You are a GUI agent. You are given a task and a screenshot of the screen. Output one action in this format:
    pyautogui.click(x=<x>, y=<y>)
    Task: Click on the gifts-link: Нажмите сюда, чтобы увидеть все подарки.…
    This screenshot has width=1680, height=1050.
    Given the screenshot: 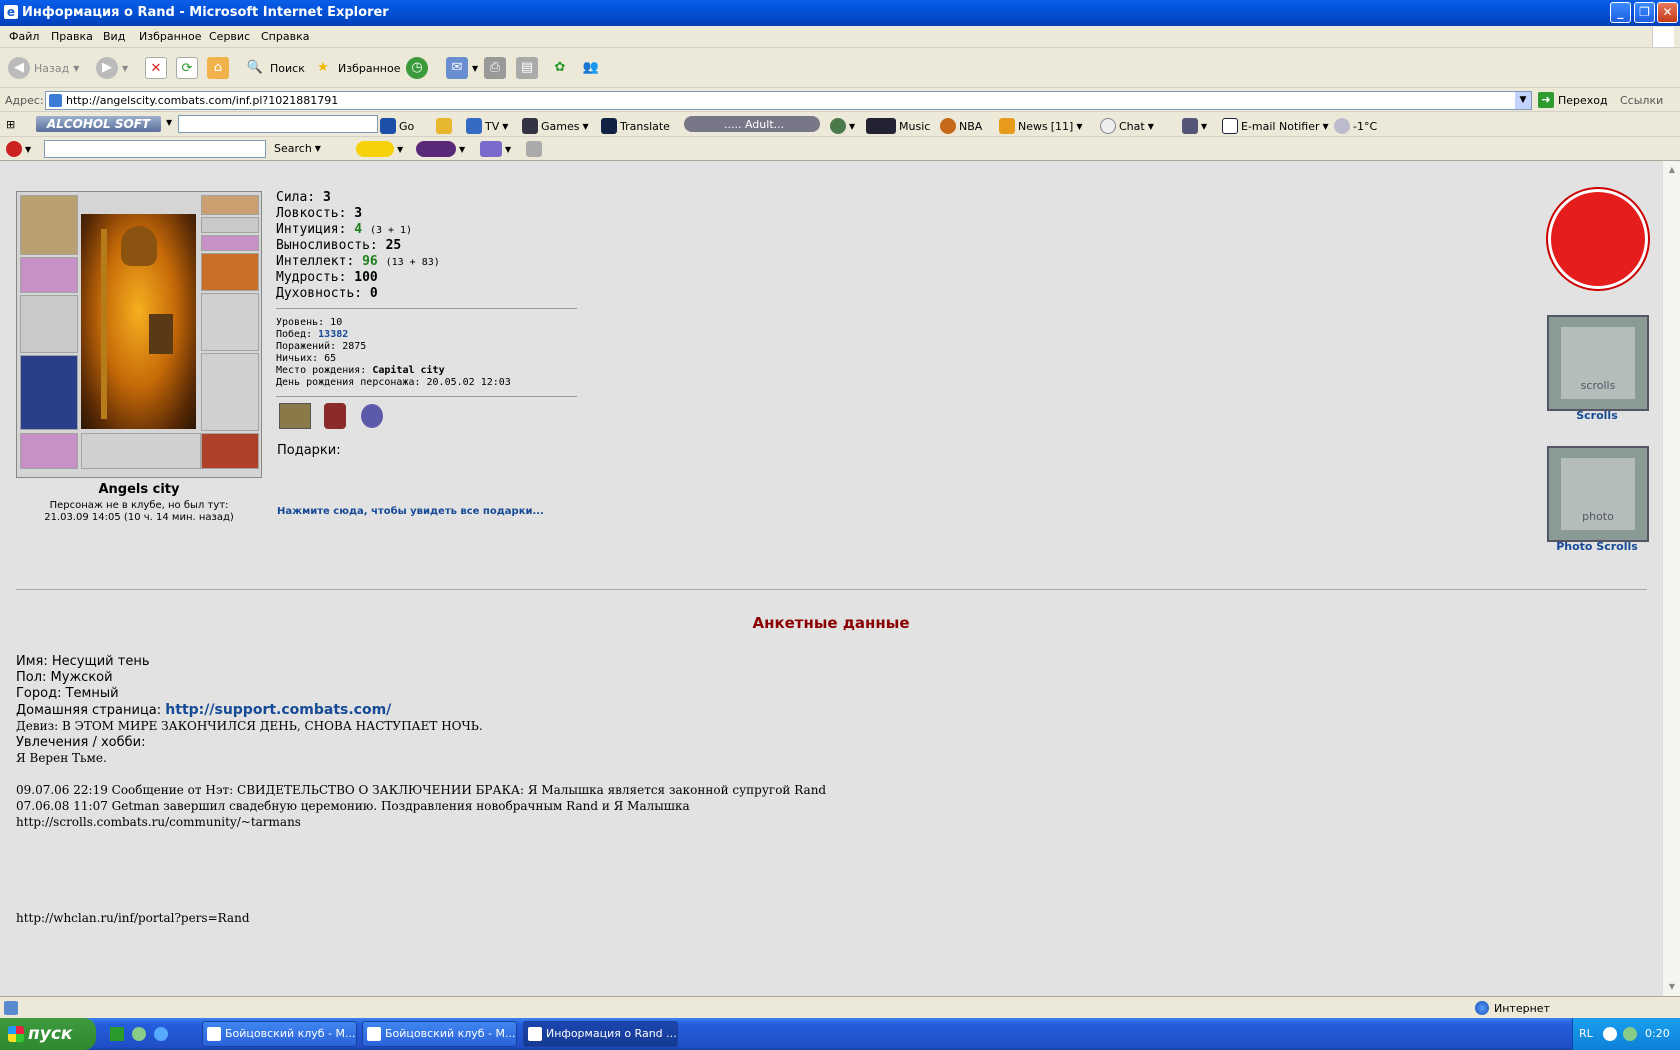 What is the action you would take?
    pyautogui.click(x=410, y=511)
    